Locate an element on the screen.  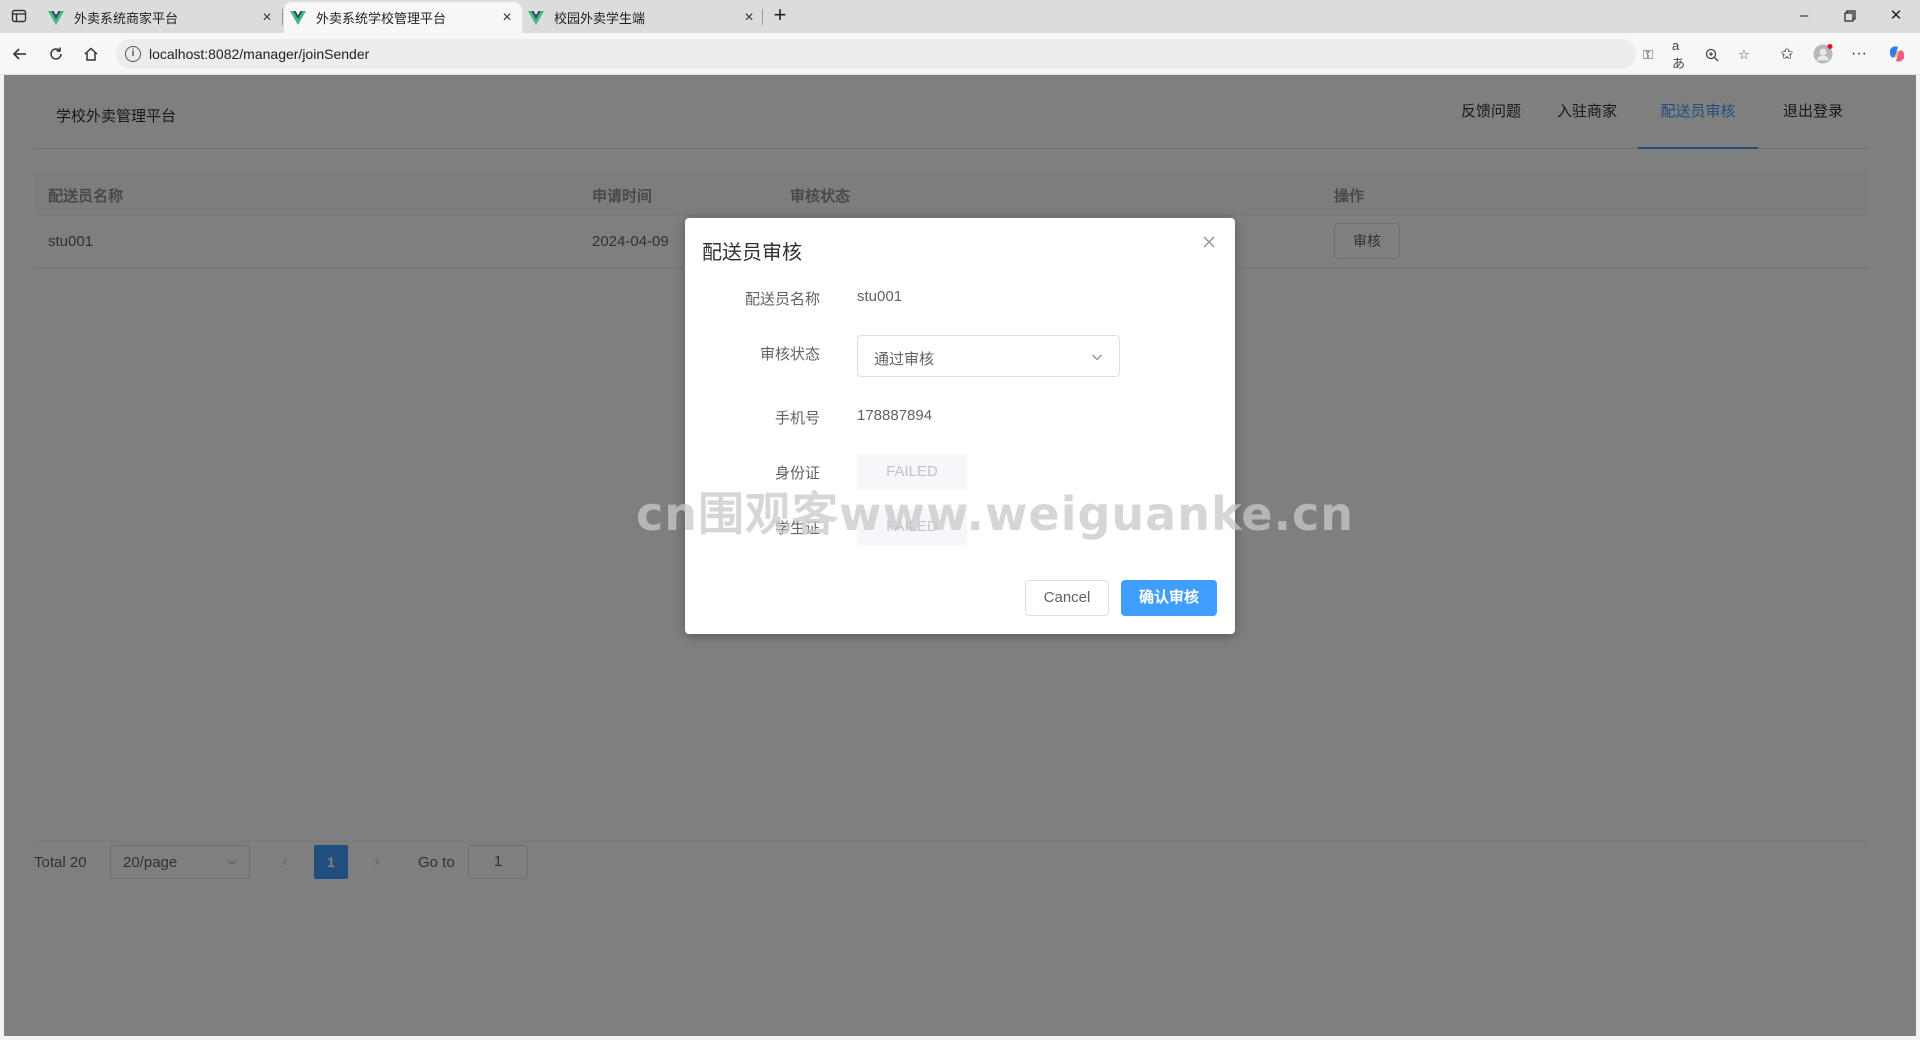
profile-avatar-icon is located at coordinates (1823, 54).